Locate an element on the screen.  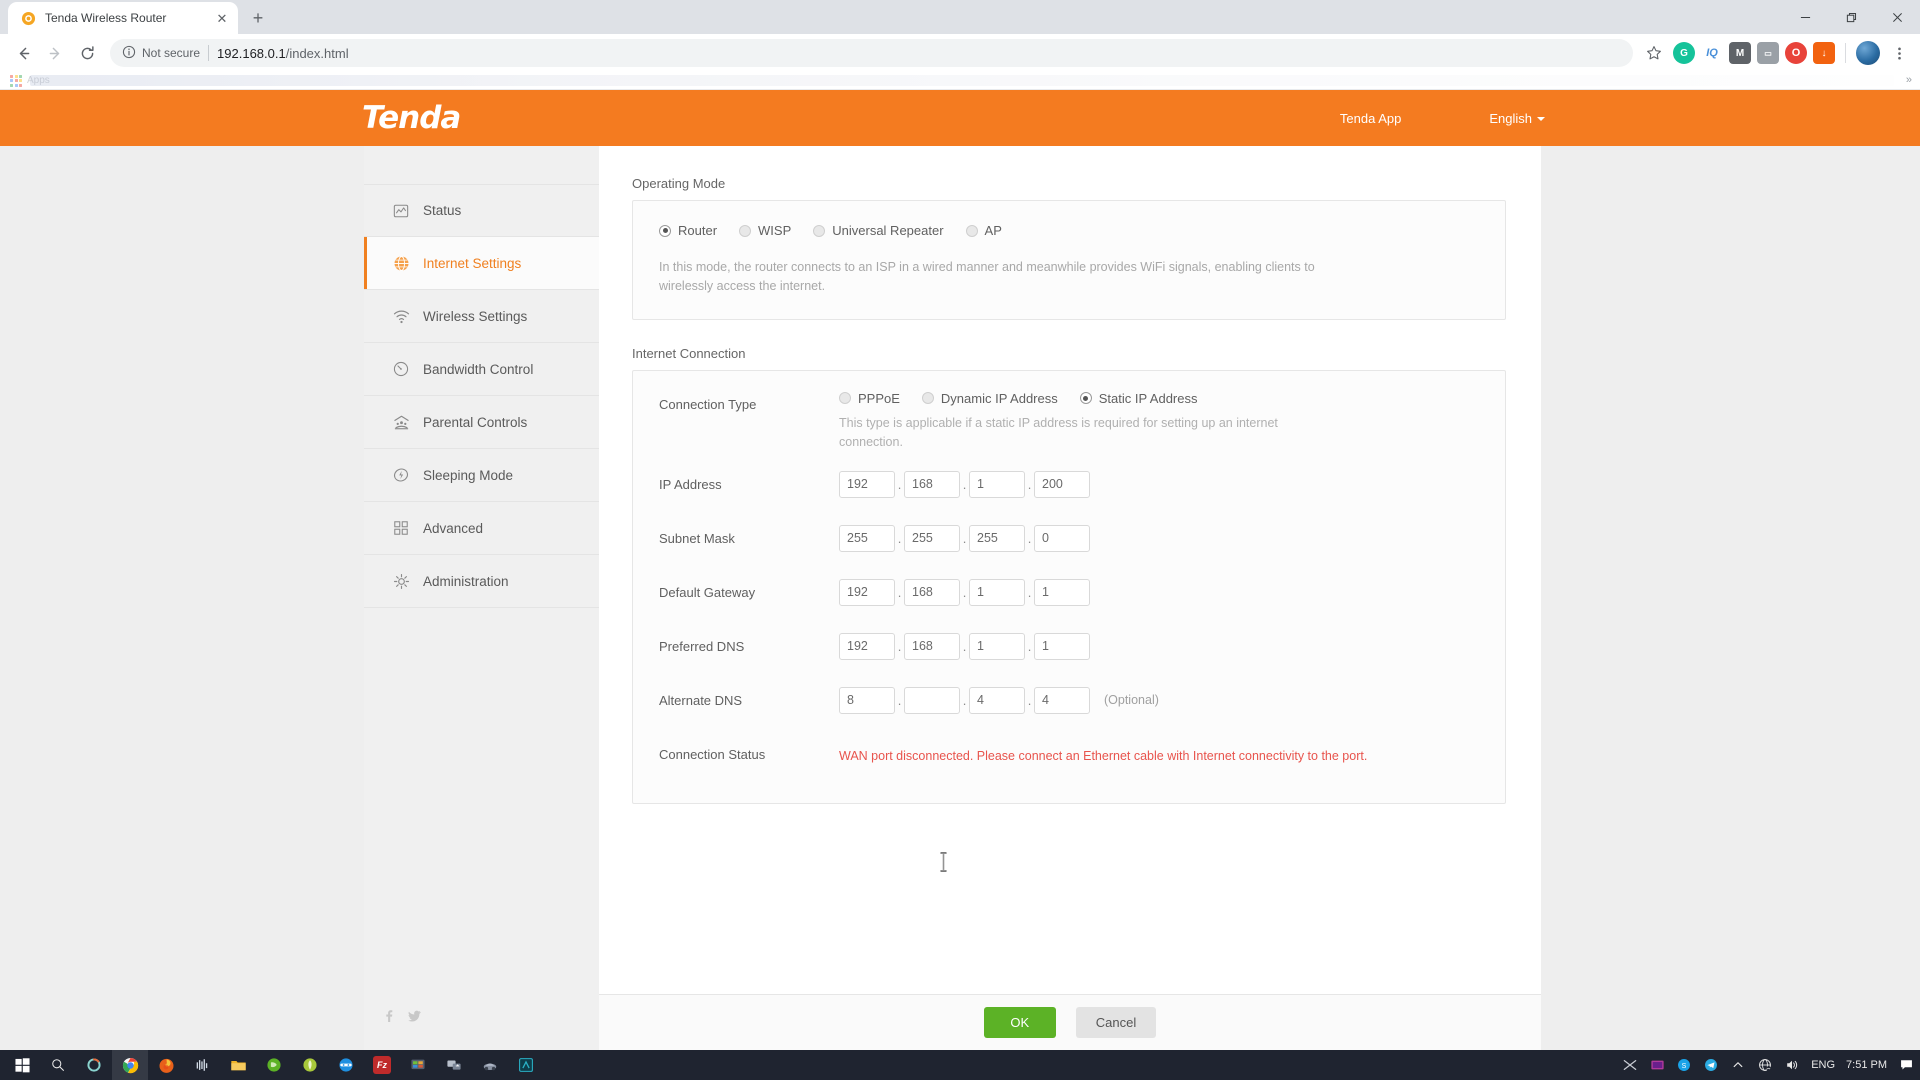
telegram-tray-icon is located at coordinates (1711, 1065).